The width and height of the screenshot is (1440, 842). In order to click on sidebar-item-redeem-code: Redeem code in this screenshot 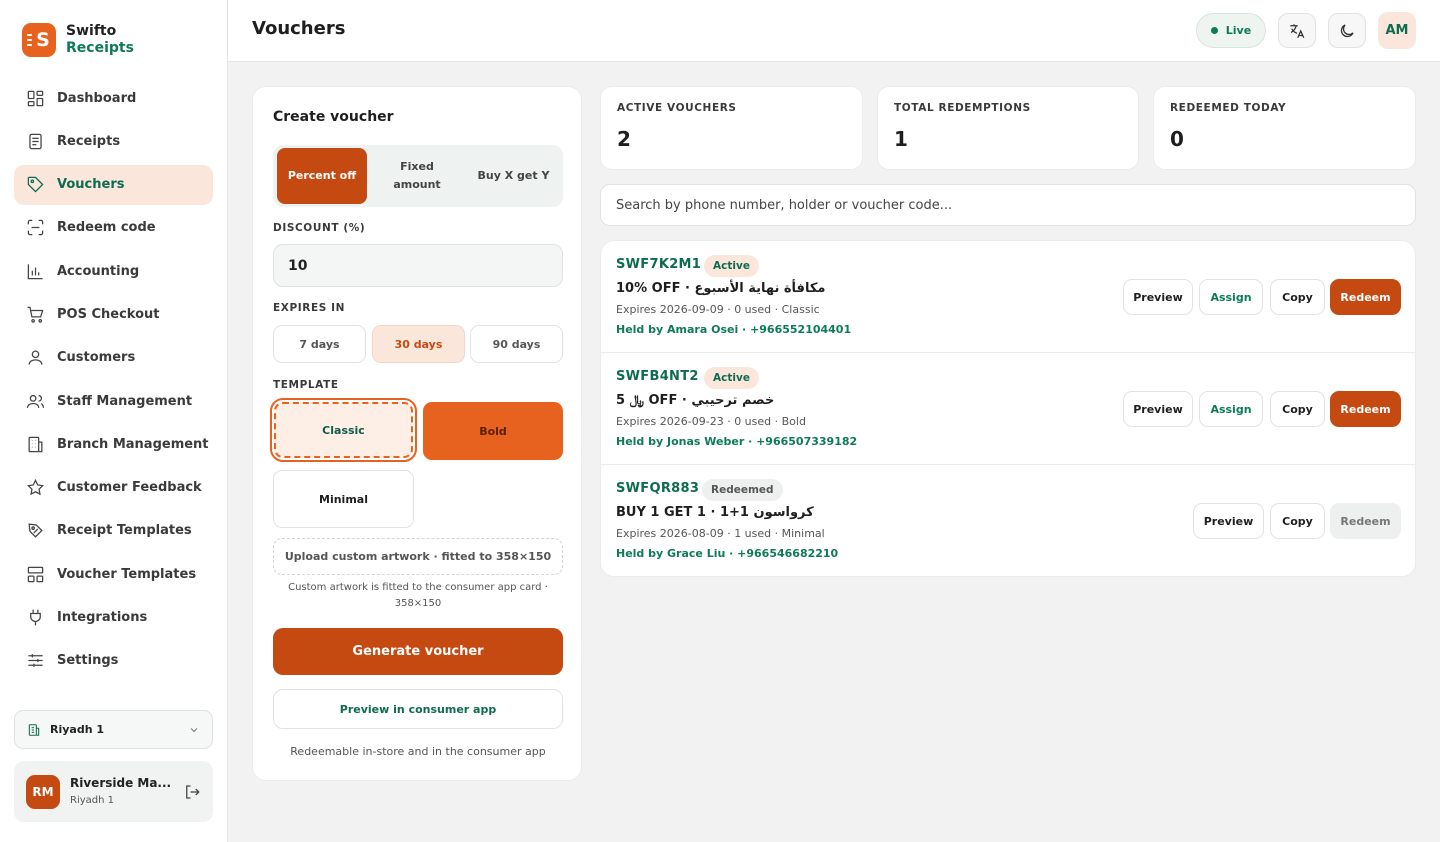, I will do `click(113, 228)`.